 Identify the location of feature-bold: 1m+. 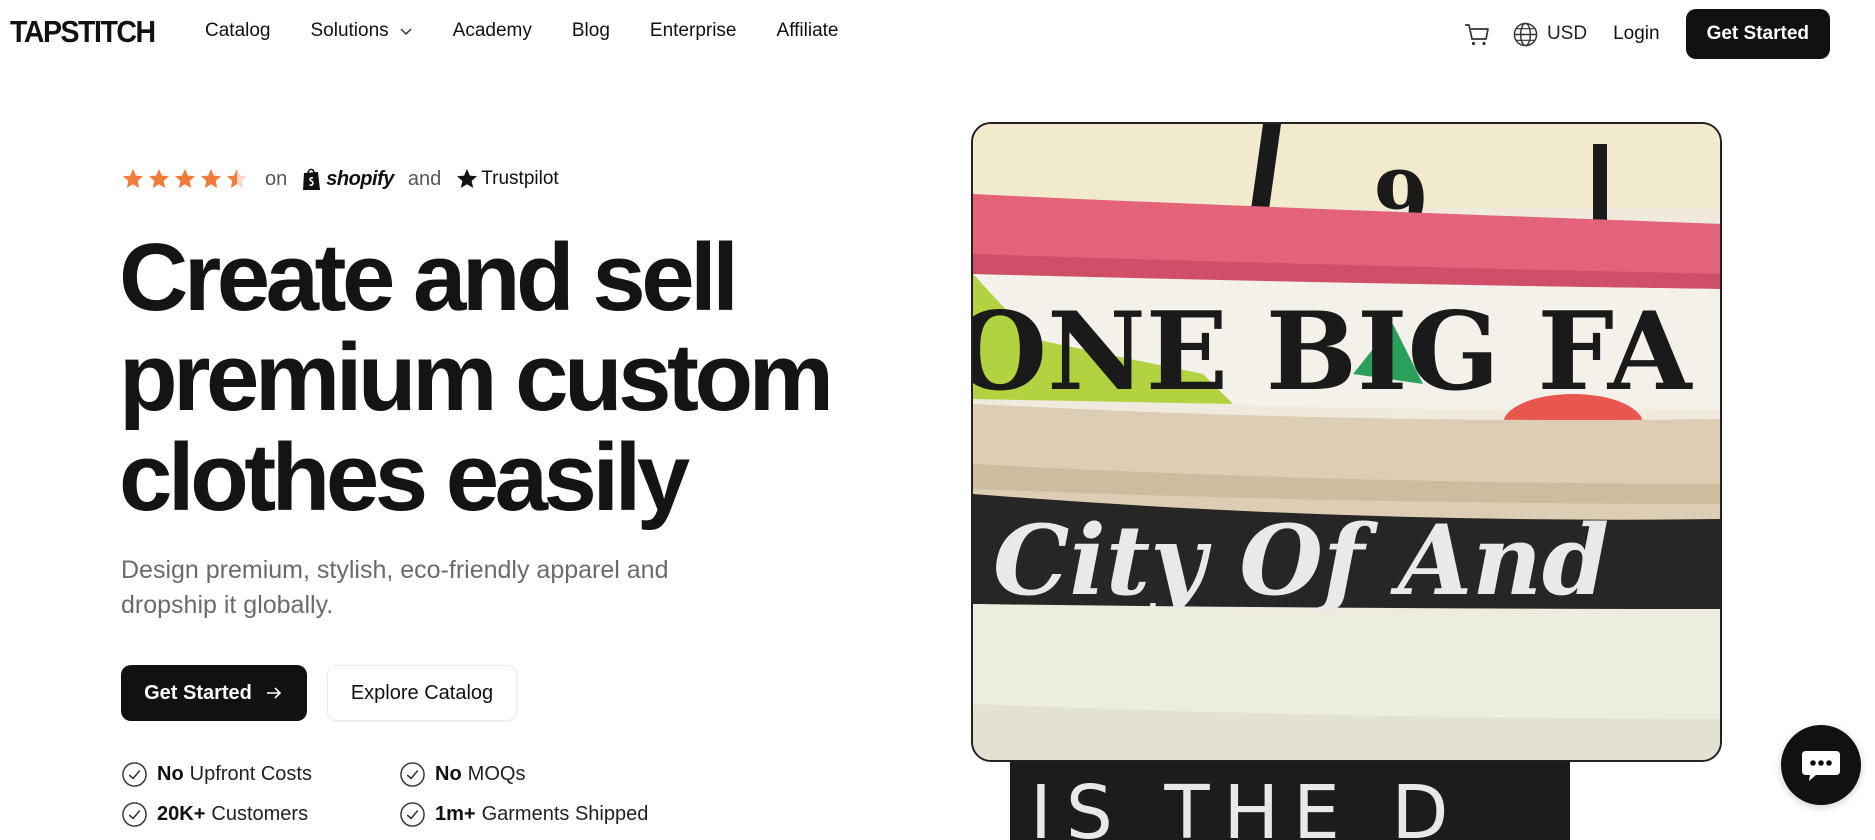
(455, 813).